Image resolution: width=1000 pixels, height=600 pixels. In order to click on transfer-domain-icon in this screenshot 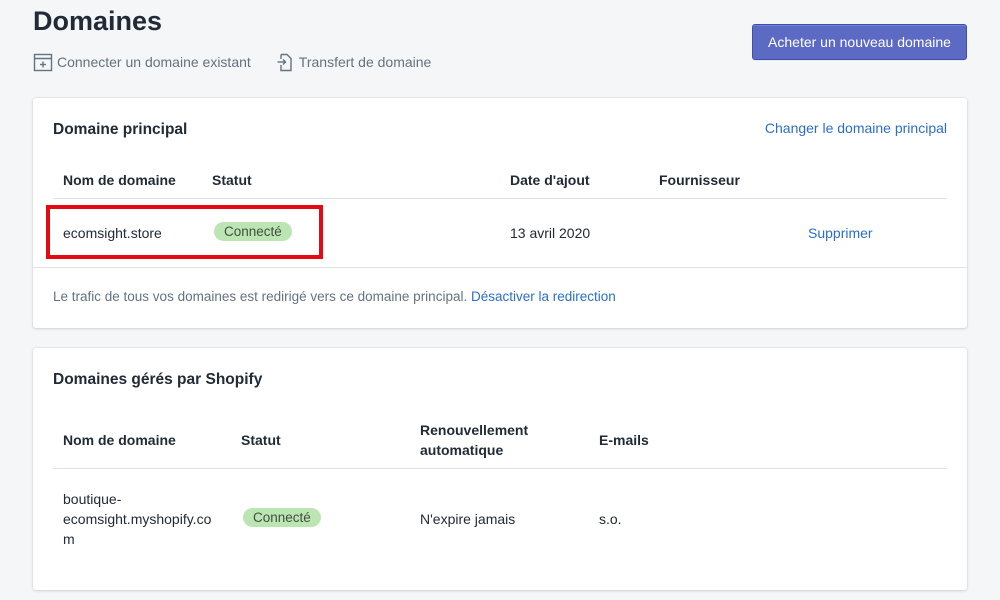, I will do `click(285, 62)`.